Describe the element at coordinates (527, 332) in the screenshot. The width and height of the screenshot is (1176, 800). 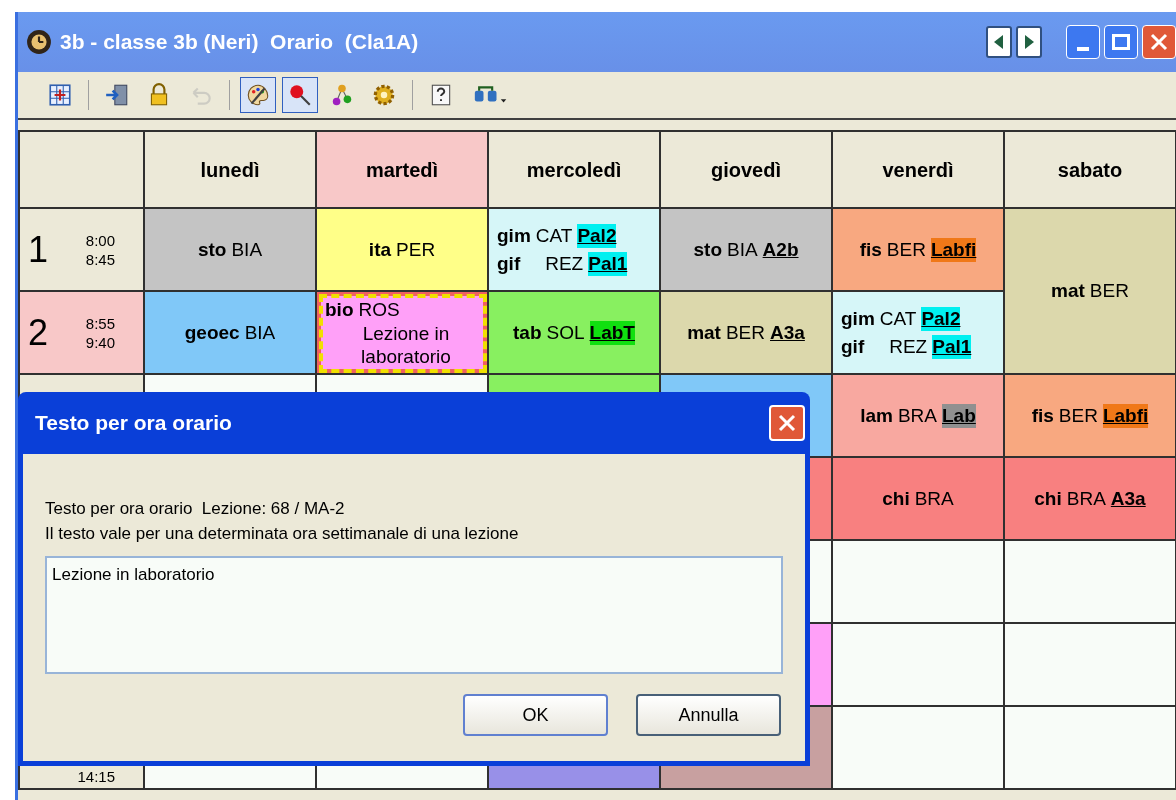
I see `subject-text: tab` at that location.